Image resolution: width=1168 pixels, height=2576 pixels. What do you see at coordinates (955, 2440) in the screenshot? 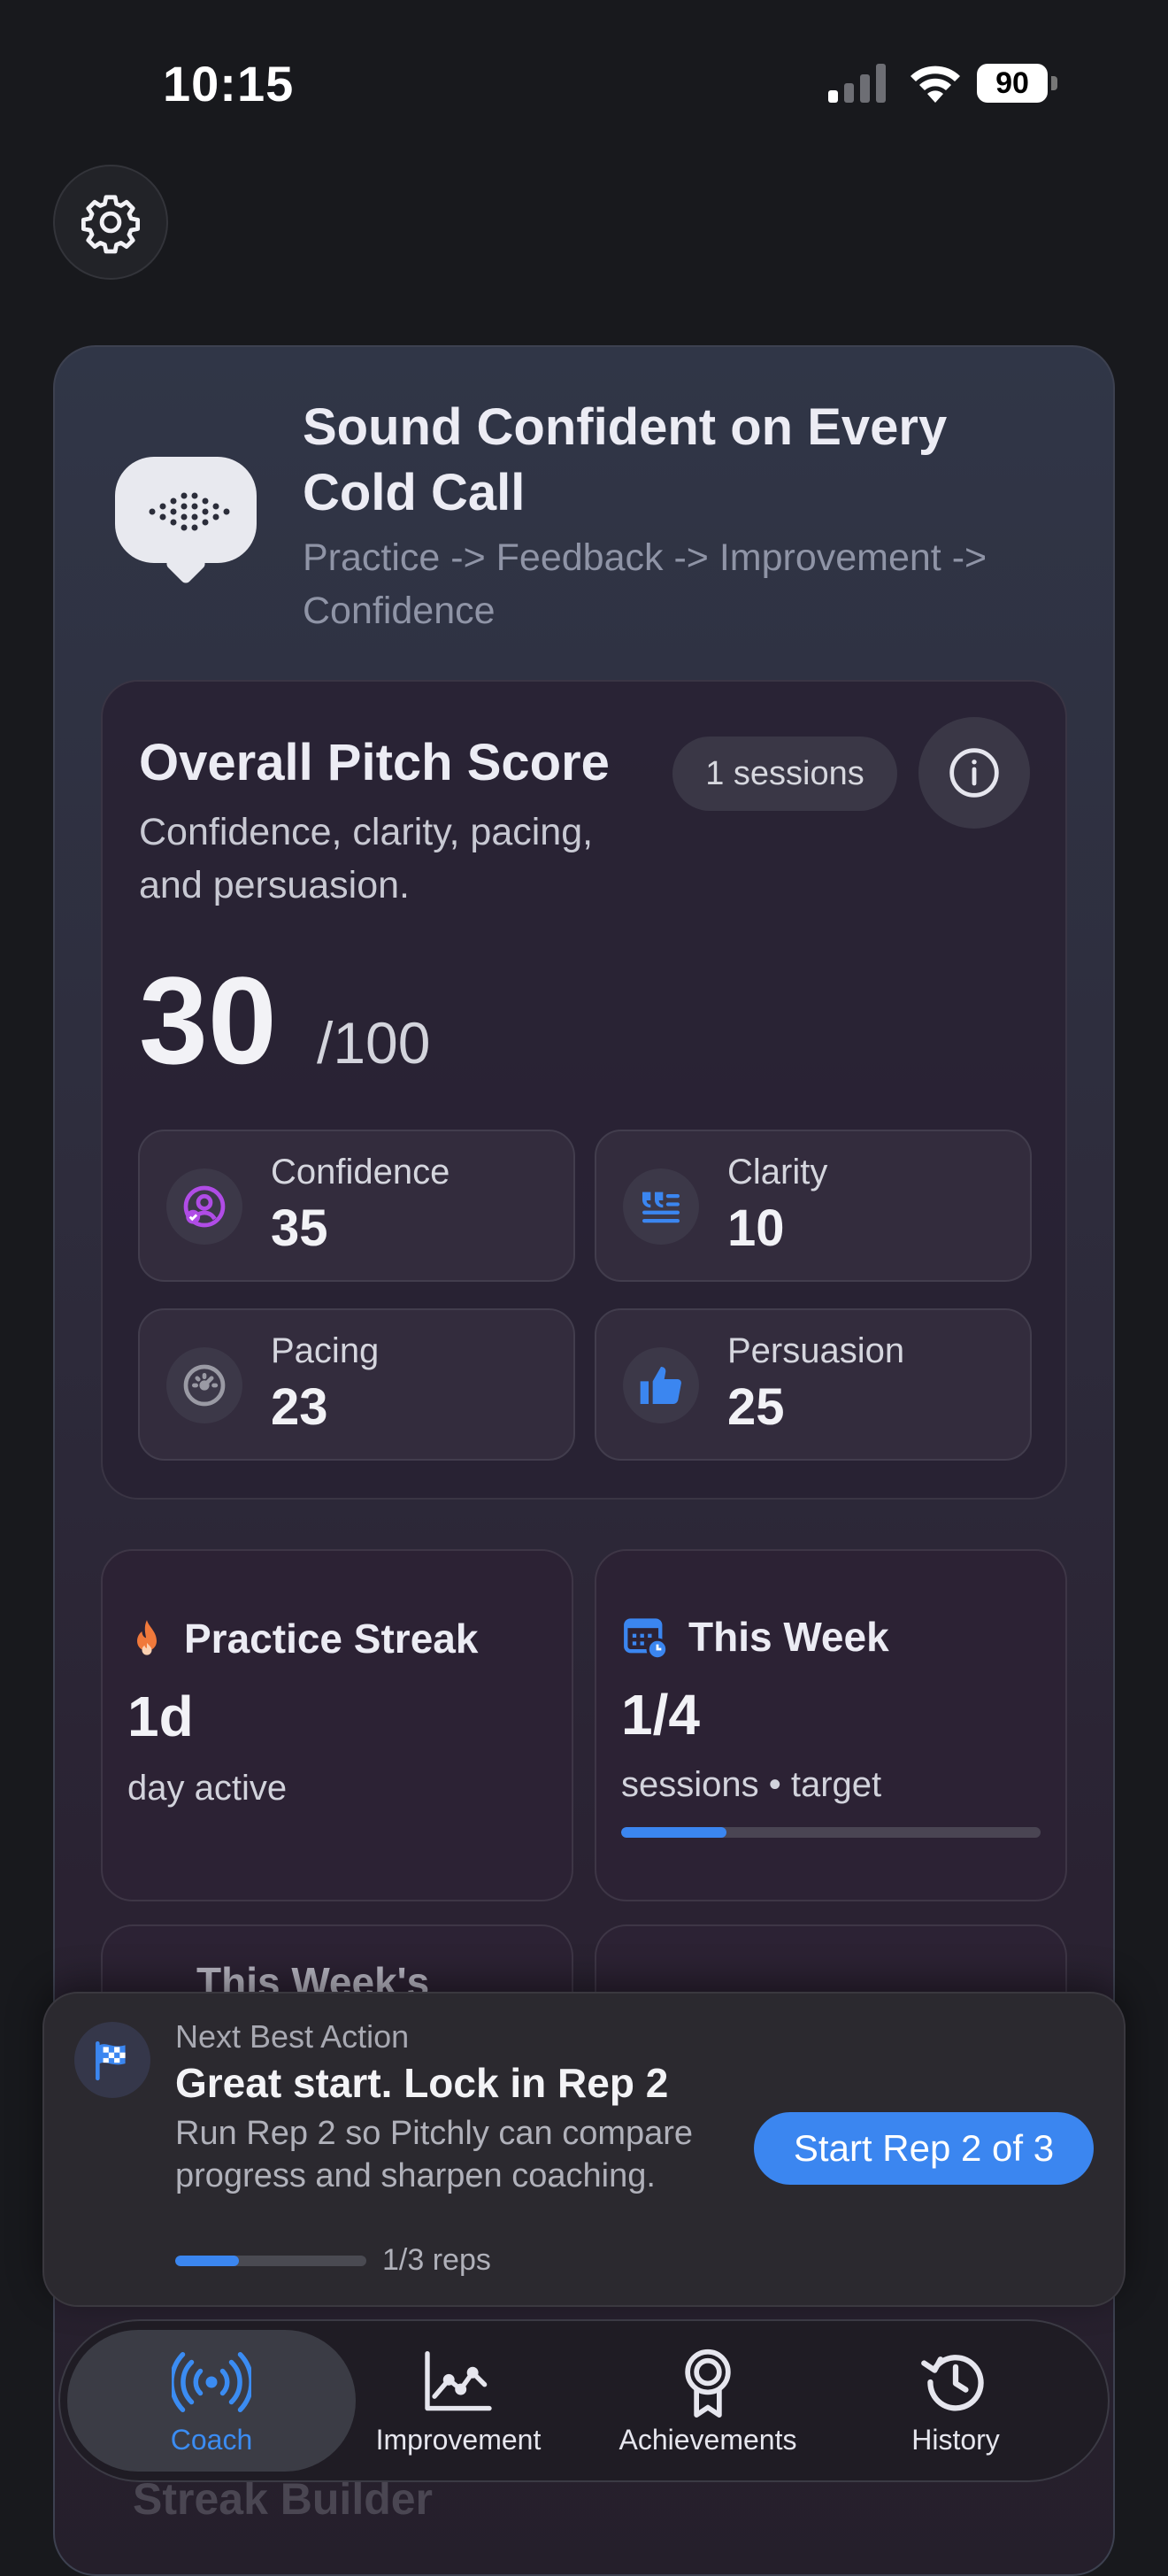
I see `tab-label: History` at bounding box center [955, 2440].